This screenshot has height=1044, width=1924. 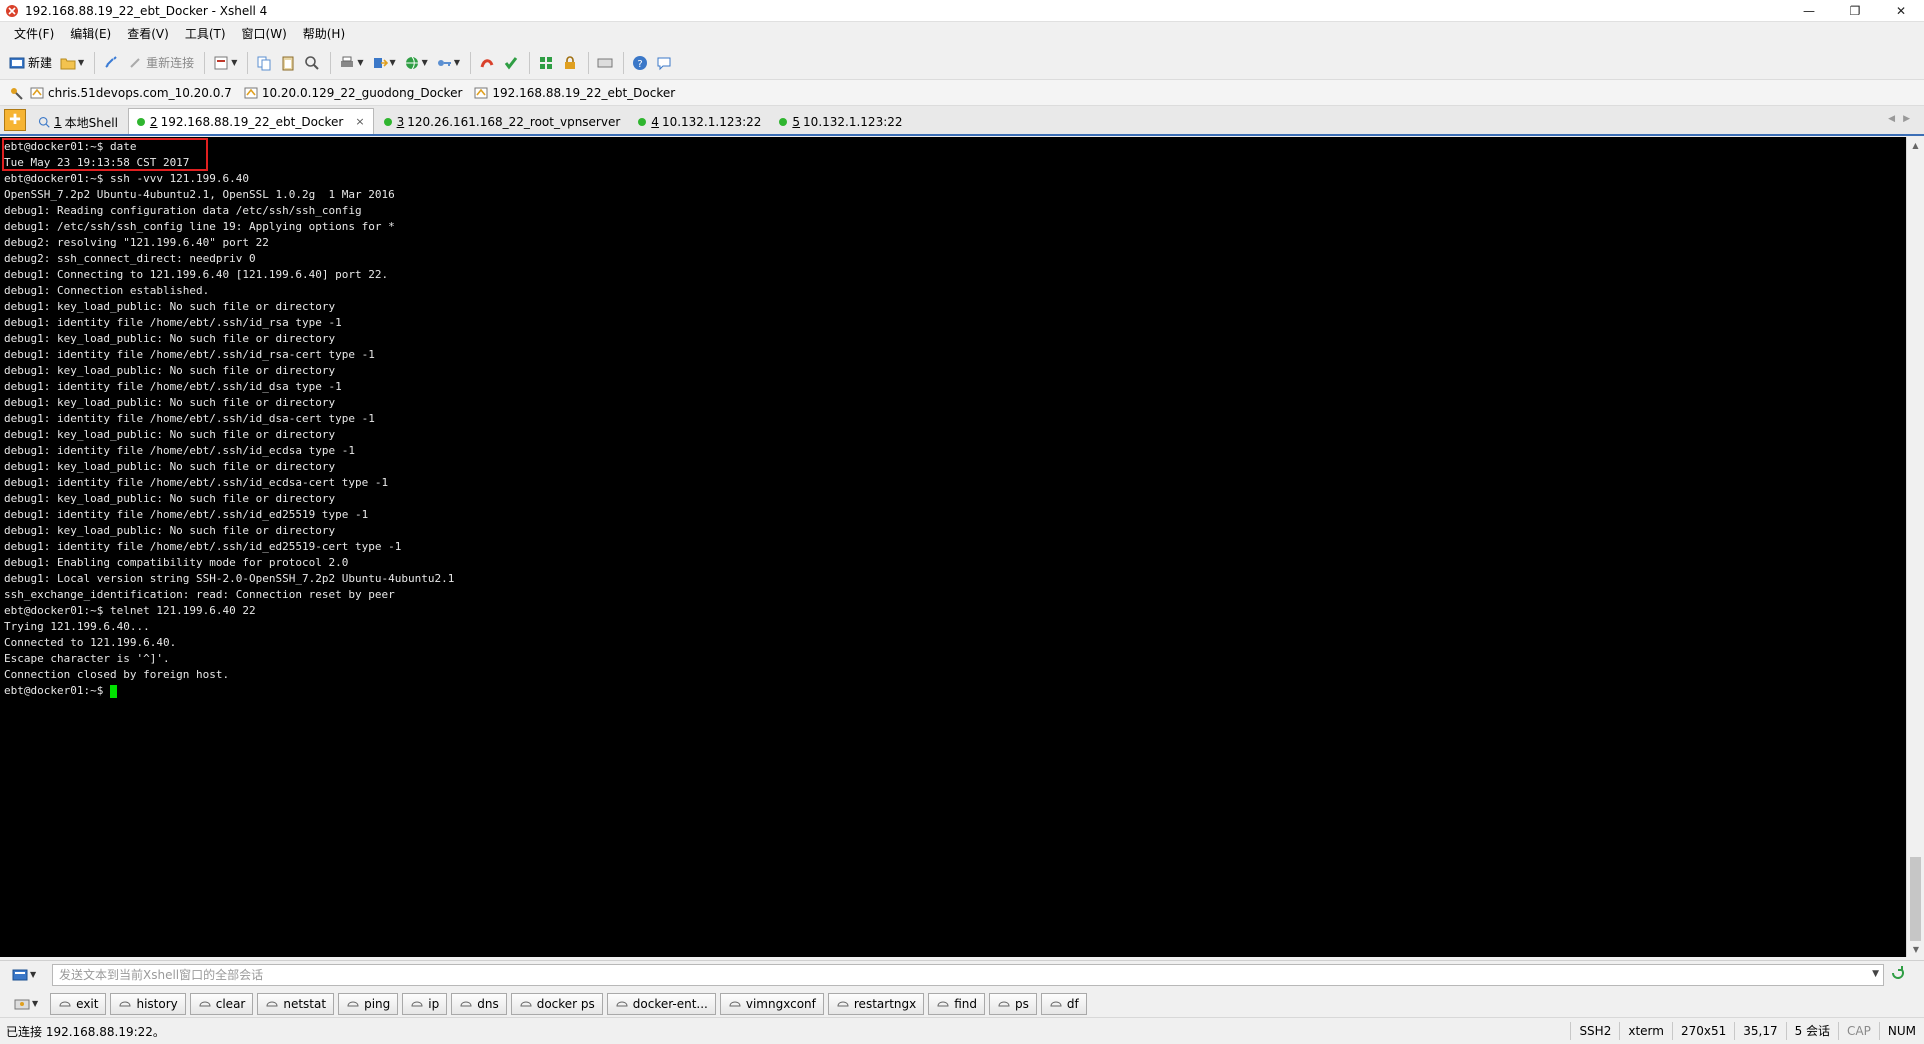 What do you see at coordinates (840, 122) in the screenshot?
I see `tab-session-5: 5 10.132.1.123:22` at bounding box center [840, 122].